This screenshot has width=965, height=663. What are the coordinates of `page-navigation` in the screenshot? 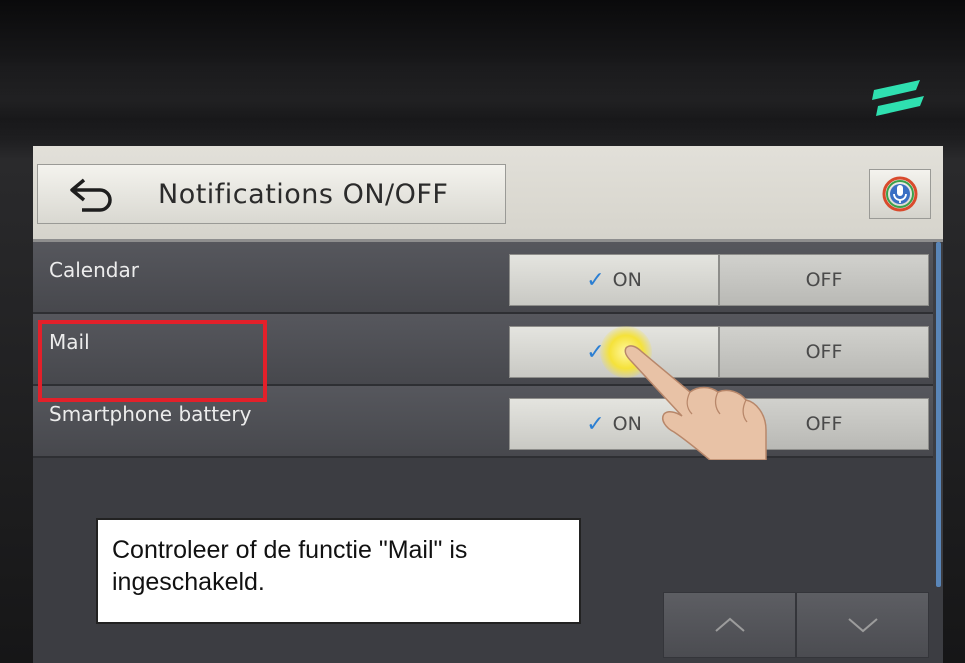 It's located at (796, 625).